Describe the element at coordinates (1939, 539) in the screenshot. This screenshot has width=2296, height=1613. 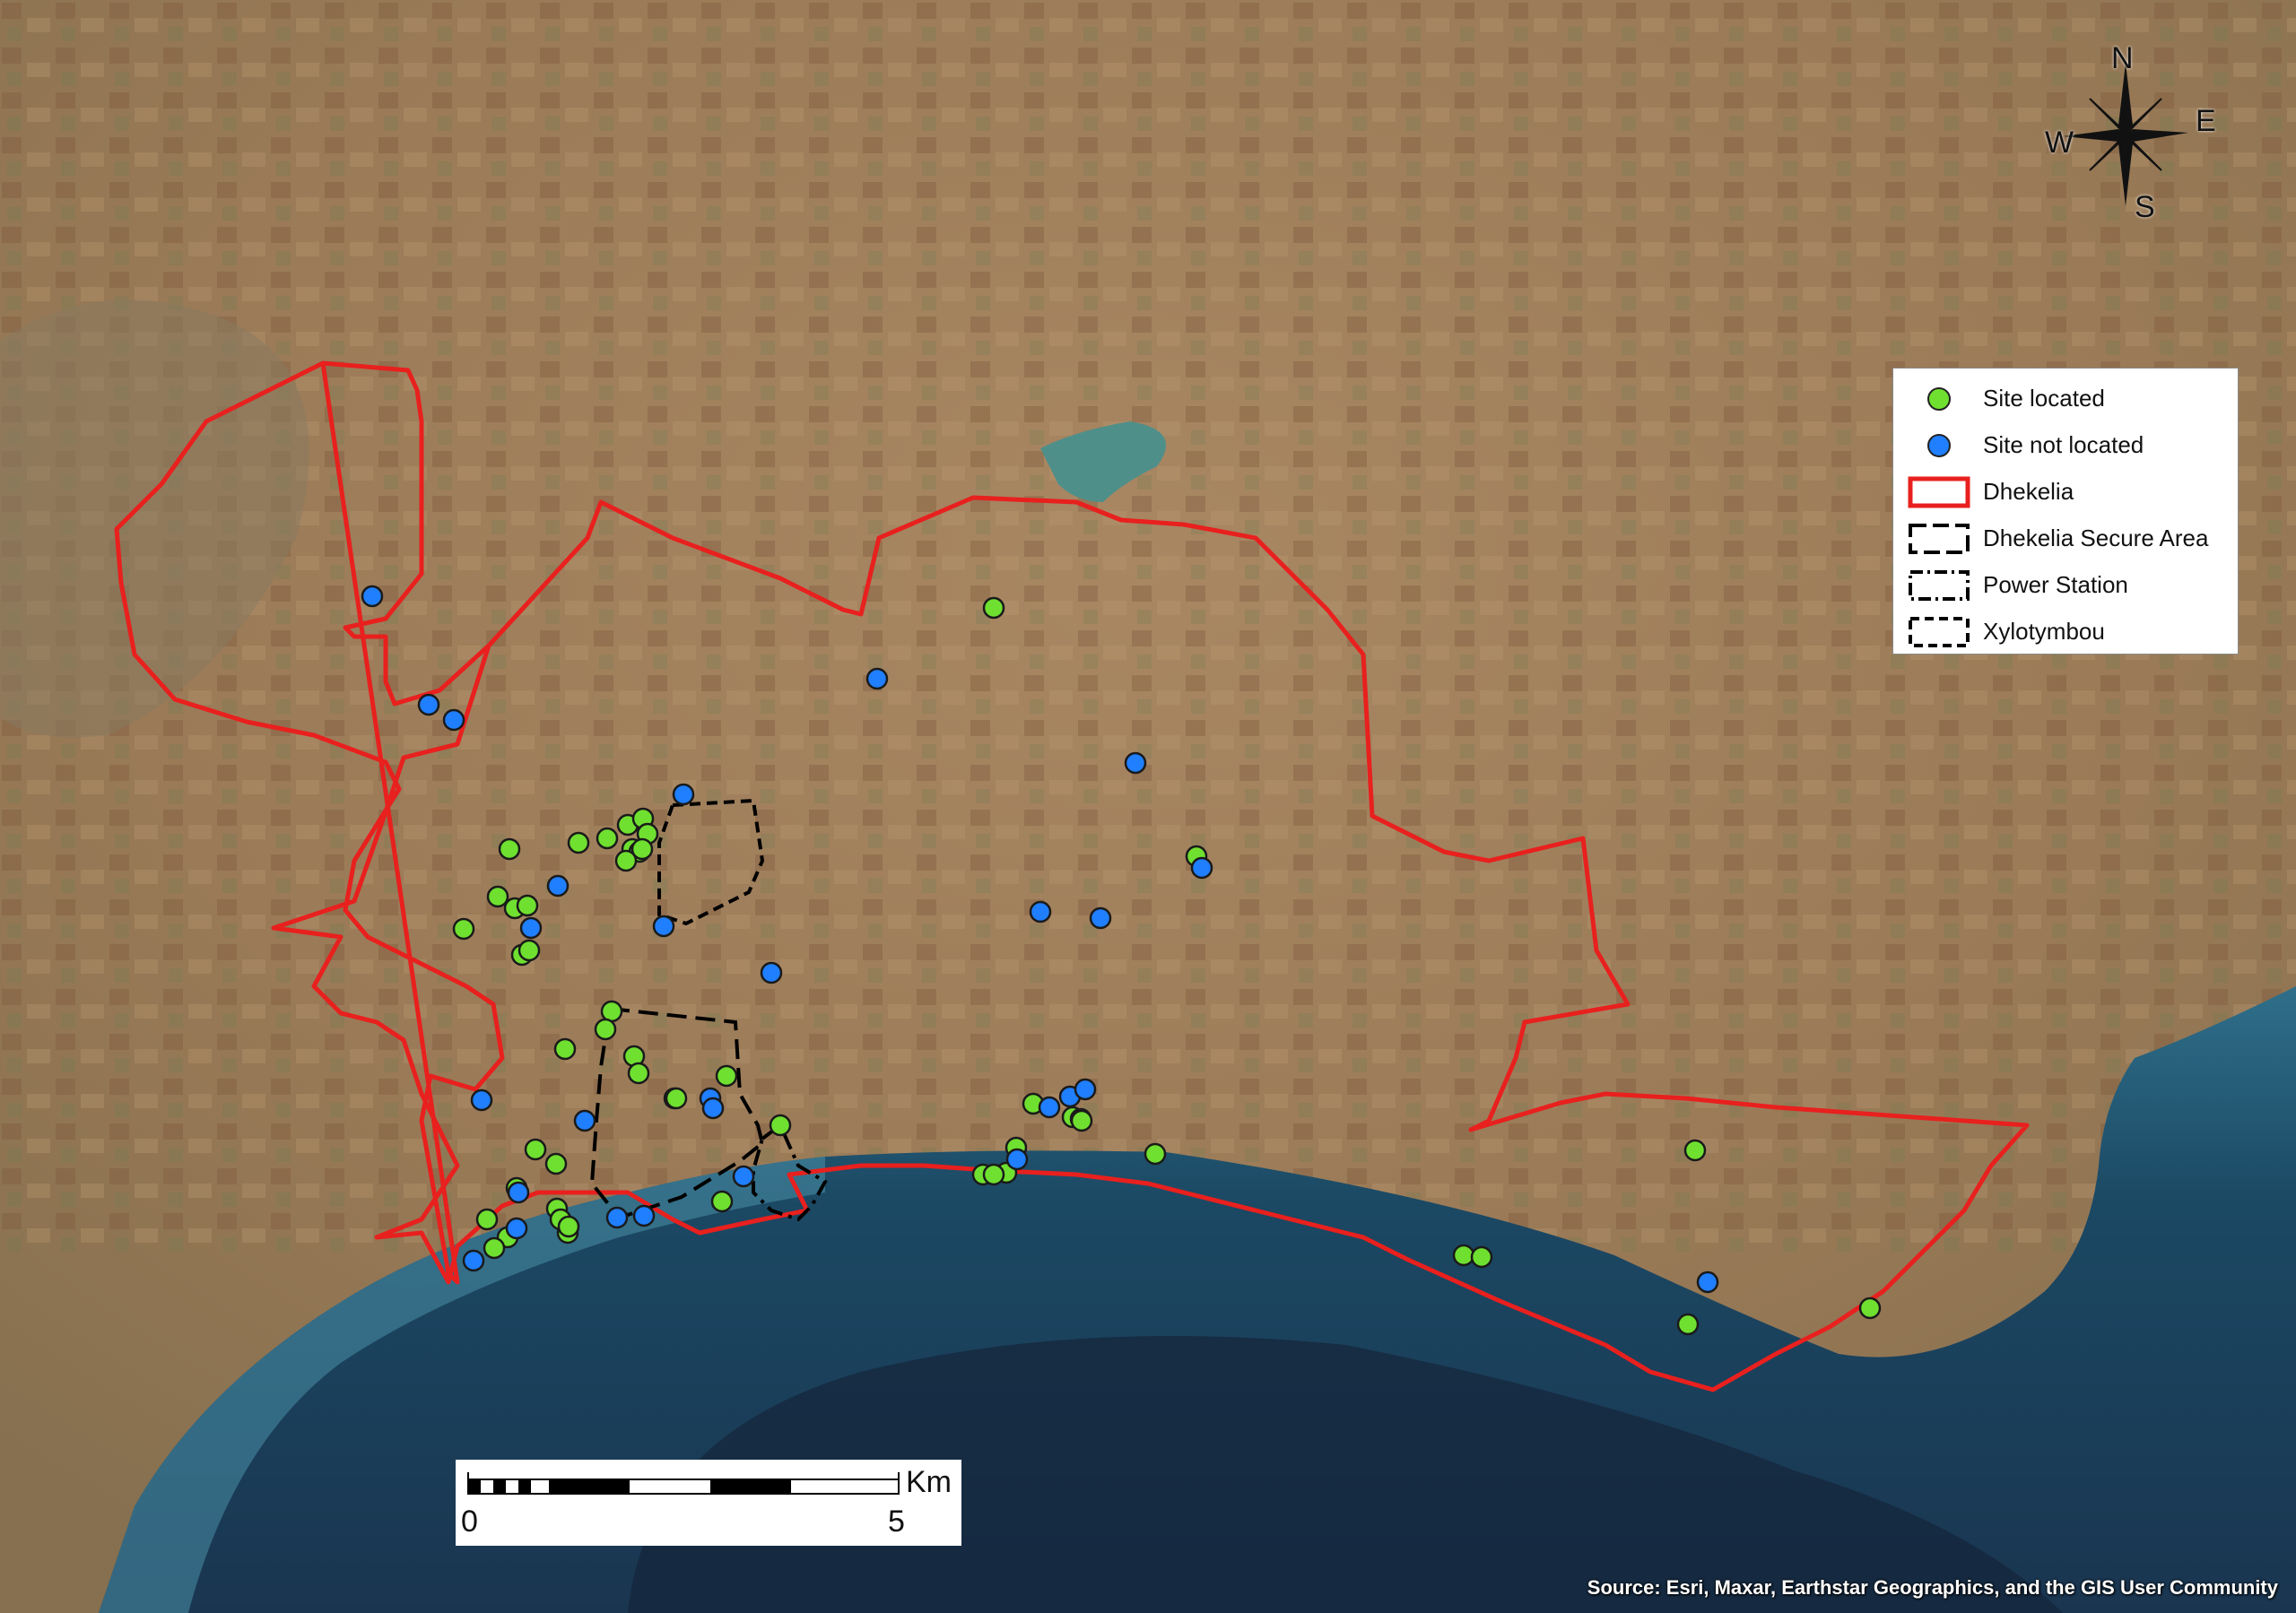
I see `dashed-box-icon` at that location.